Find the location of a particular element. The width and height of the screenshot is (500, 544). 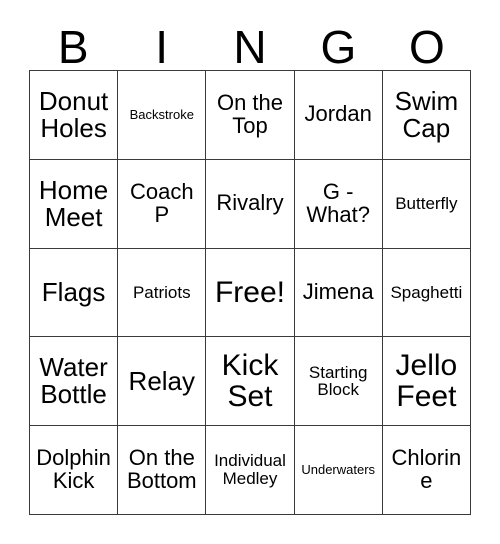

bingo-header-letter-b: B is located at coordinates (73, 47).